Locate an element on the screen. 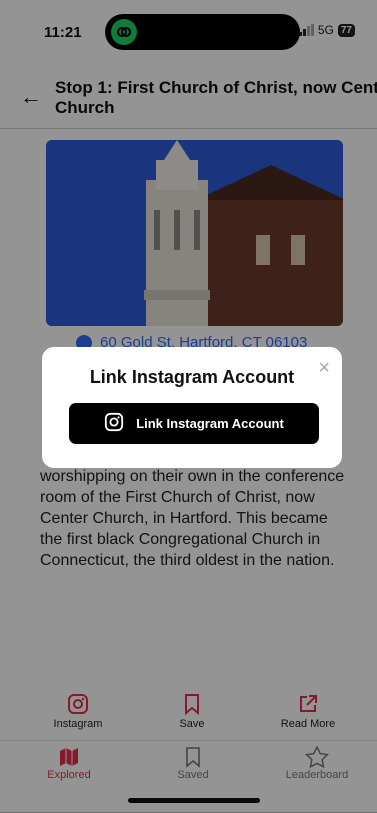  close-icon: × is located at coordinates (324, 368).